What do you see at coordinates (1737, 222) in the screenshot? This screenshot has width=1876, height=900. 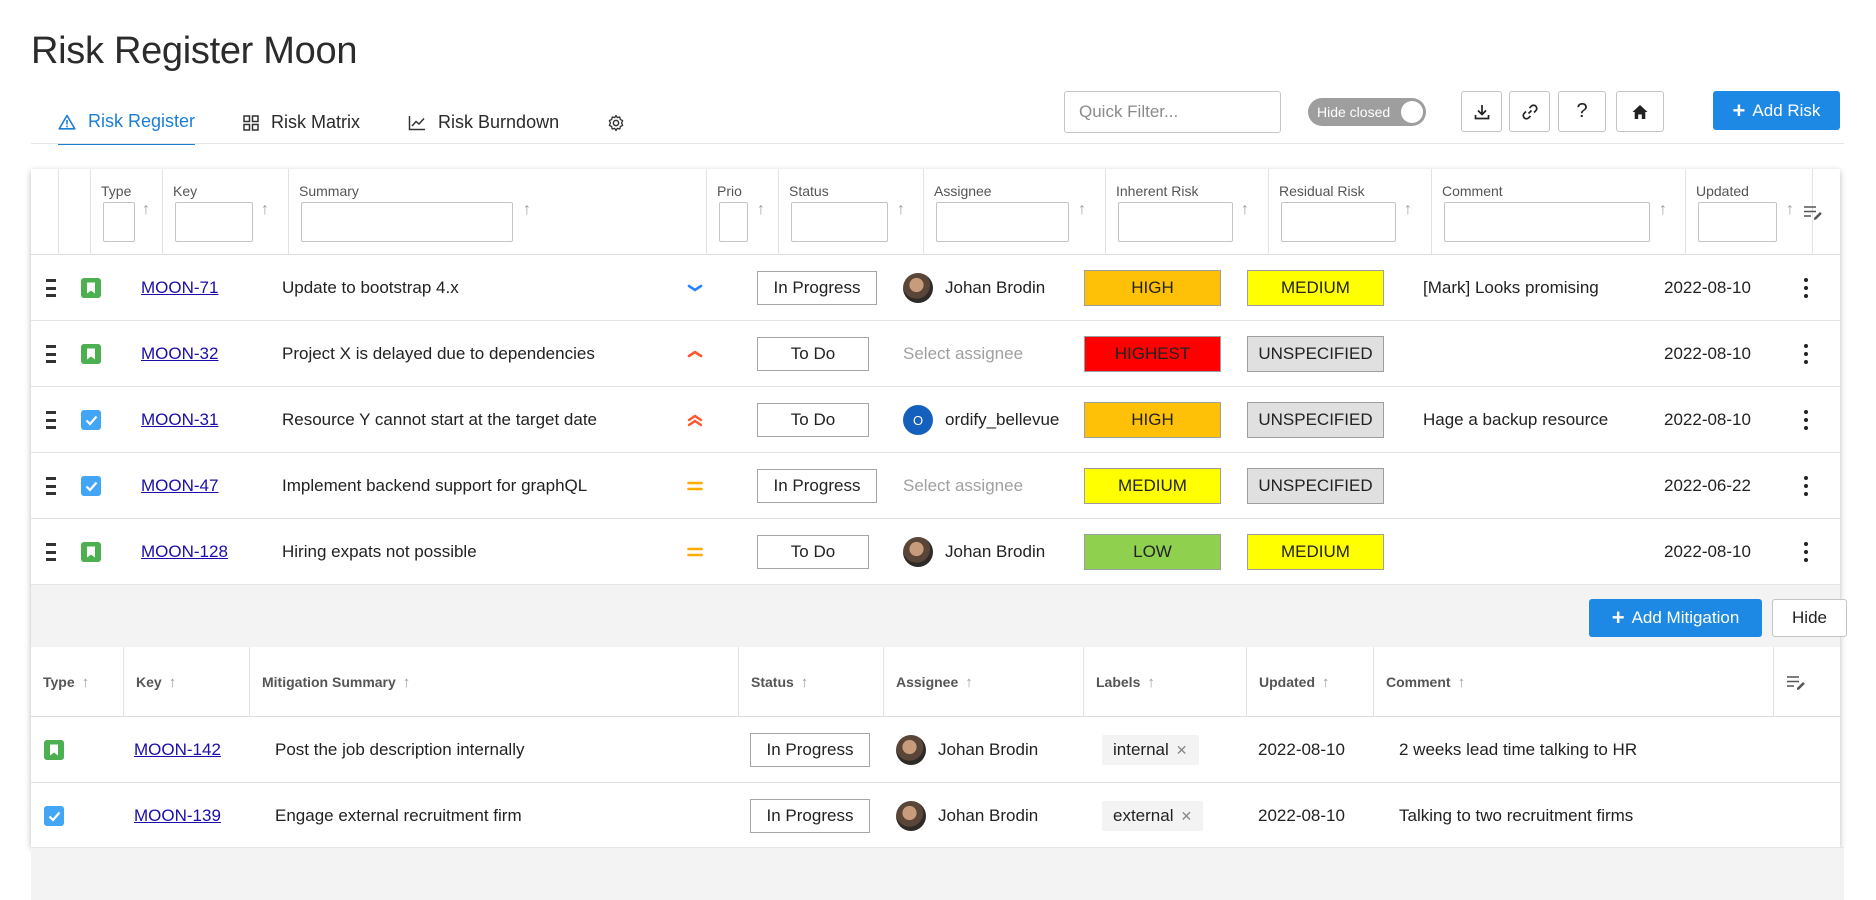 I see `filter-updated-input` at bounding box center [1737, 222].